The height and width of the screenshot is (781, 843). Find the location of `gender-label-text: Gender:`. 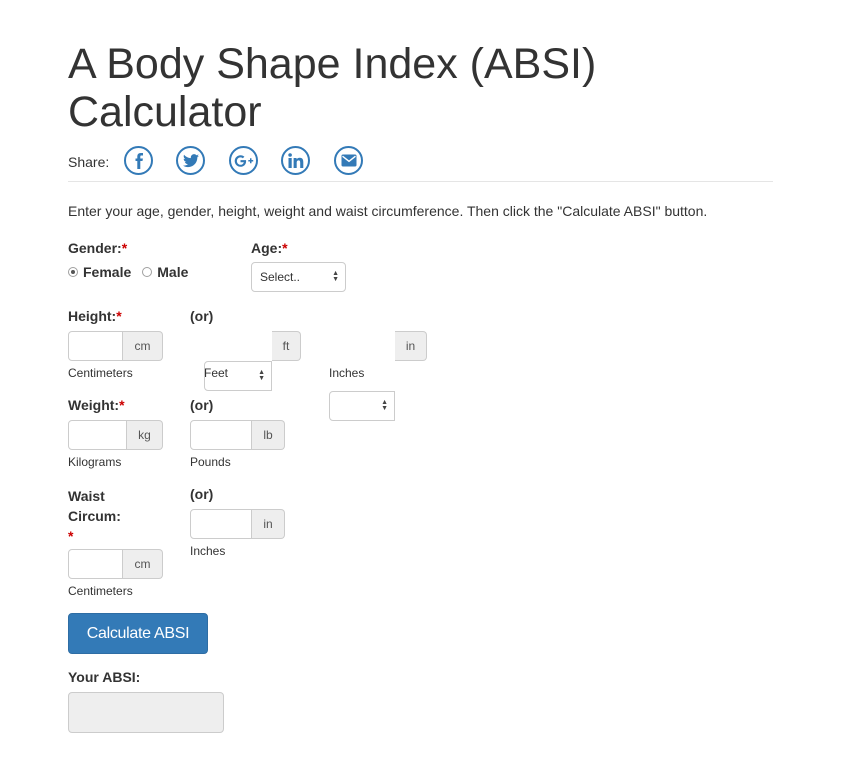

gender-label-text: Gender: is located at coordinates (95, 248).